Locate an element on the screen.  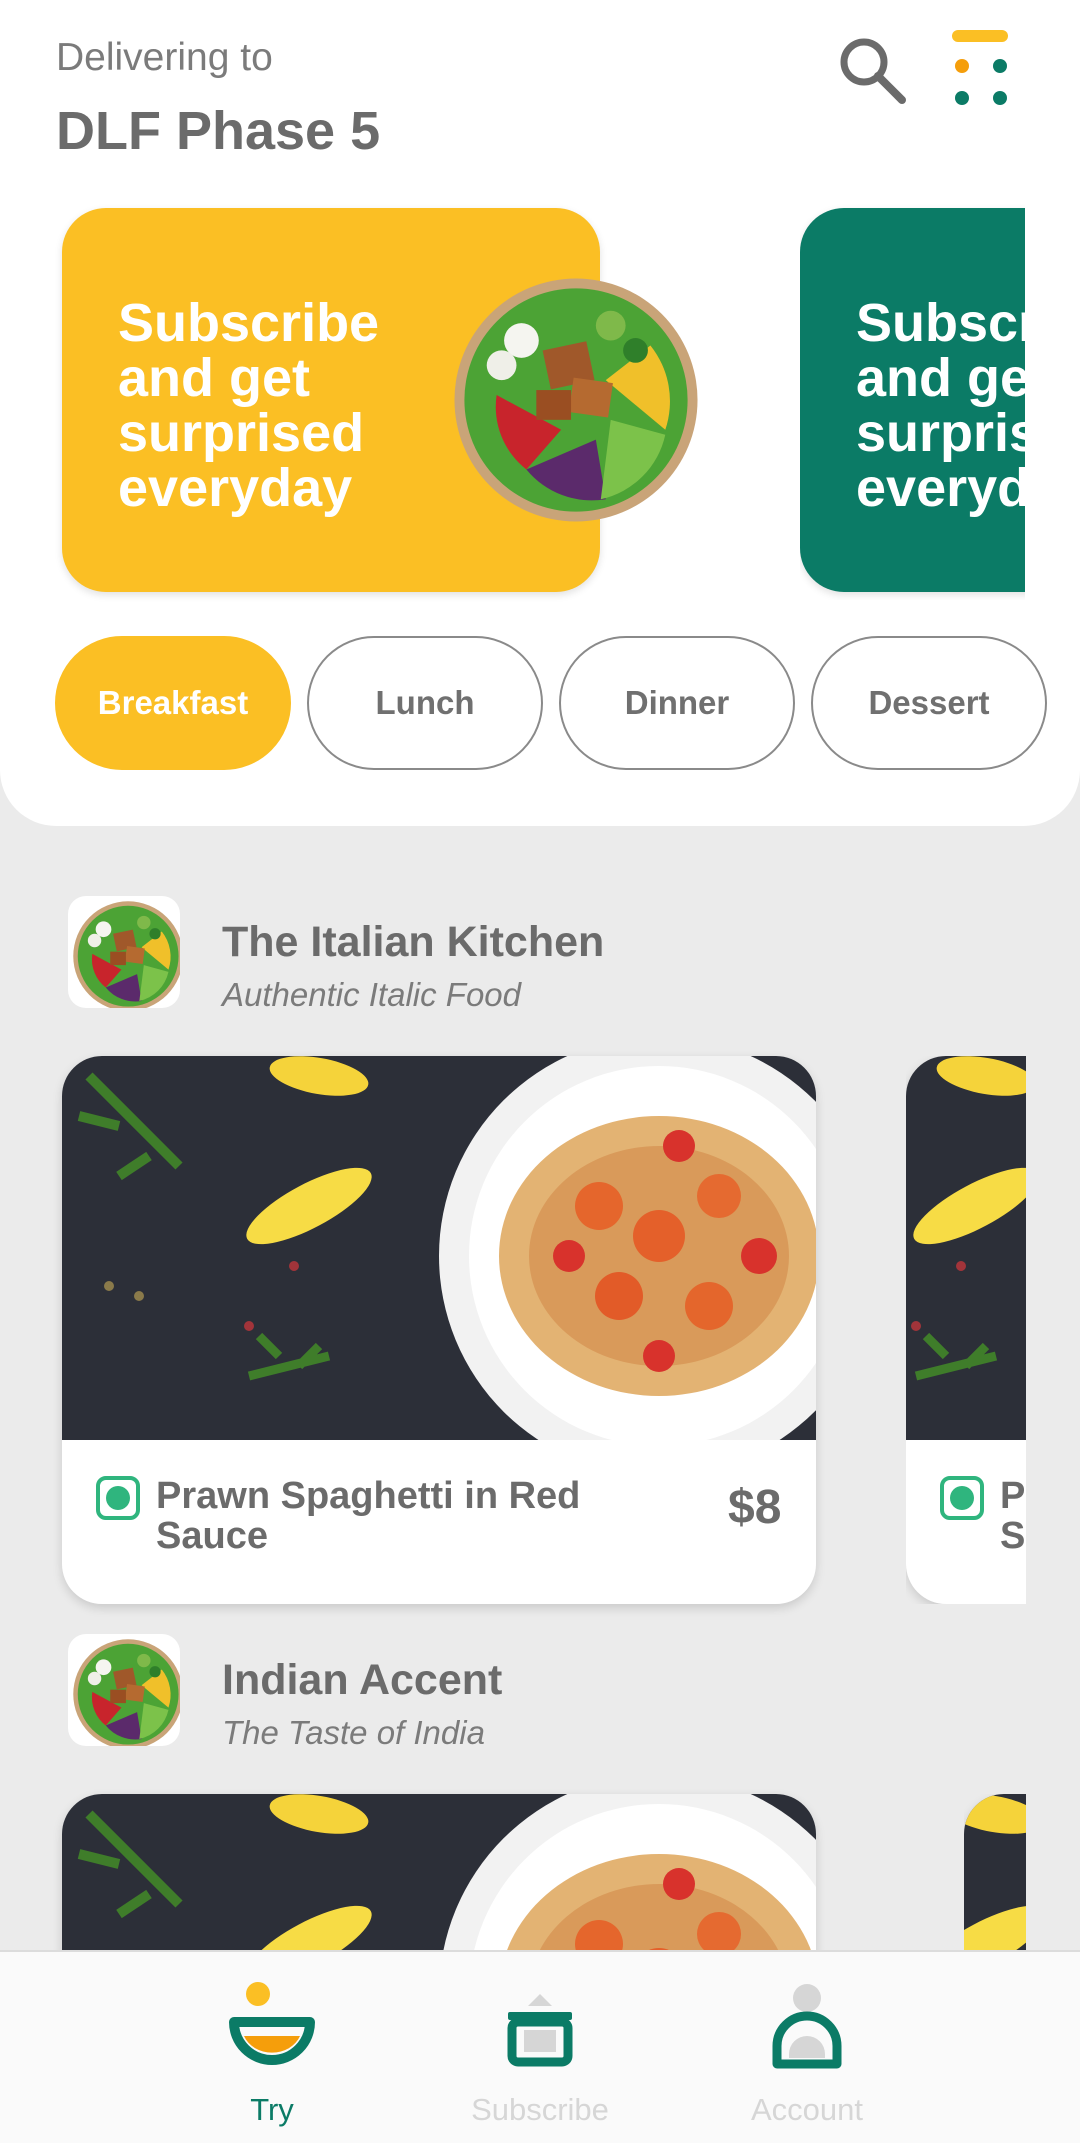
promo-banner-next-clip: Subscribe and get surprised everyday is located at coordinates (912, 400).